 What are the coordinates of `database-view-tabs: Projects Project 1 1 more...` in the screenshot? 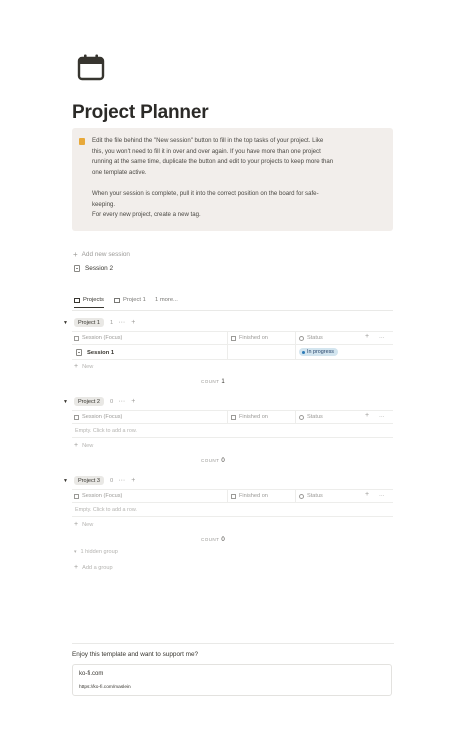 It's located at (232, 303).